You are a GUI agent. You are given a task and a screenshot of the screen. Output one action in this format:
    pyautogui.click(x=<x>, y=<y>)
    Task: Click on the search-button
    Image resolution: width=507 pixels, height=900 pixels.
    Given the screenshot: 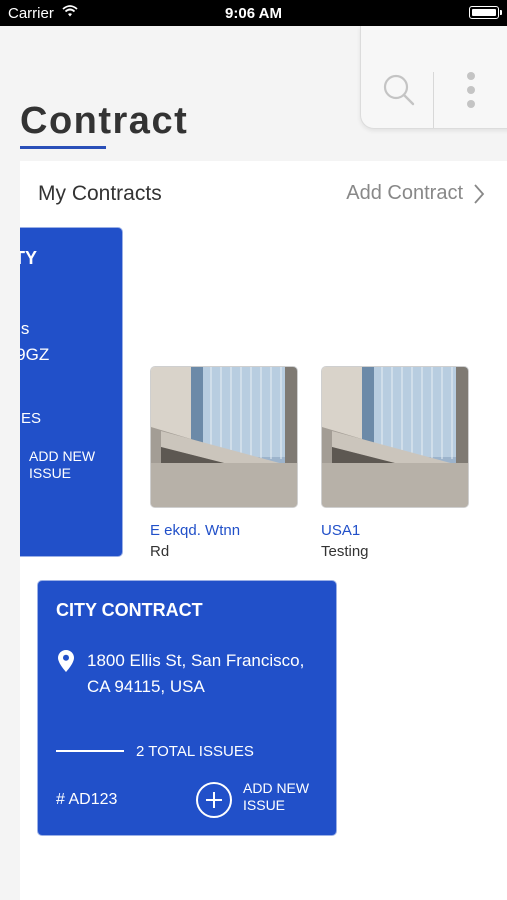 What is the action you would take?
    pyautogui.click(x=399, y=90)
    